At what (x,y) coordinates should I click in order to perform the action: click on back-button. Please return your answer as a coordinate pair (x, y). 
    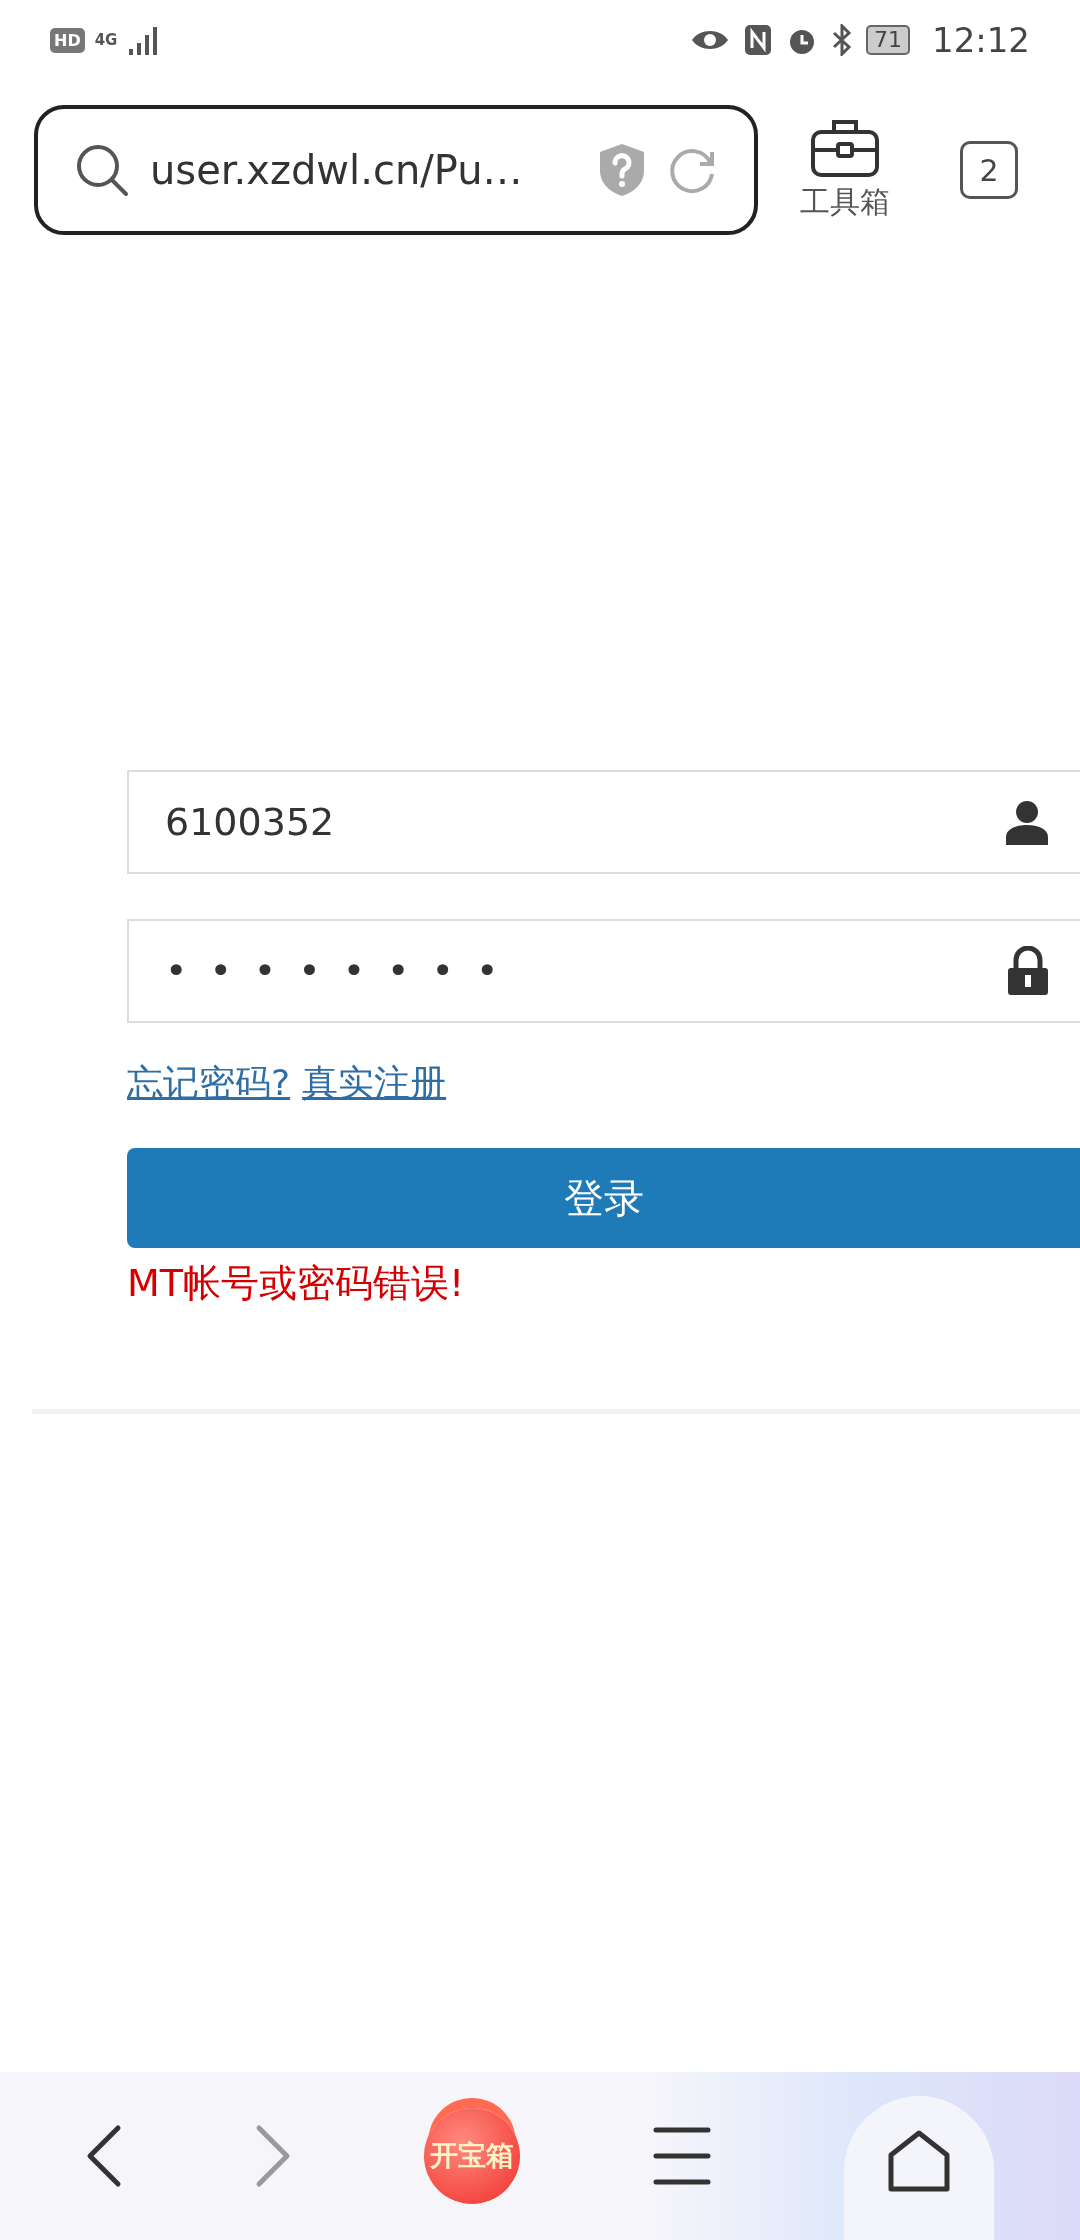
    Looking at the image, I should click on (104, 2156).